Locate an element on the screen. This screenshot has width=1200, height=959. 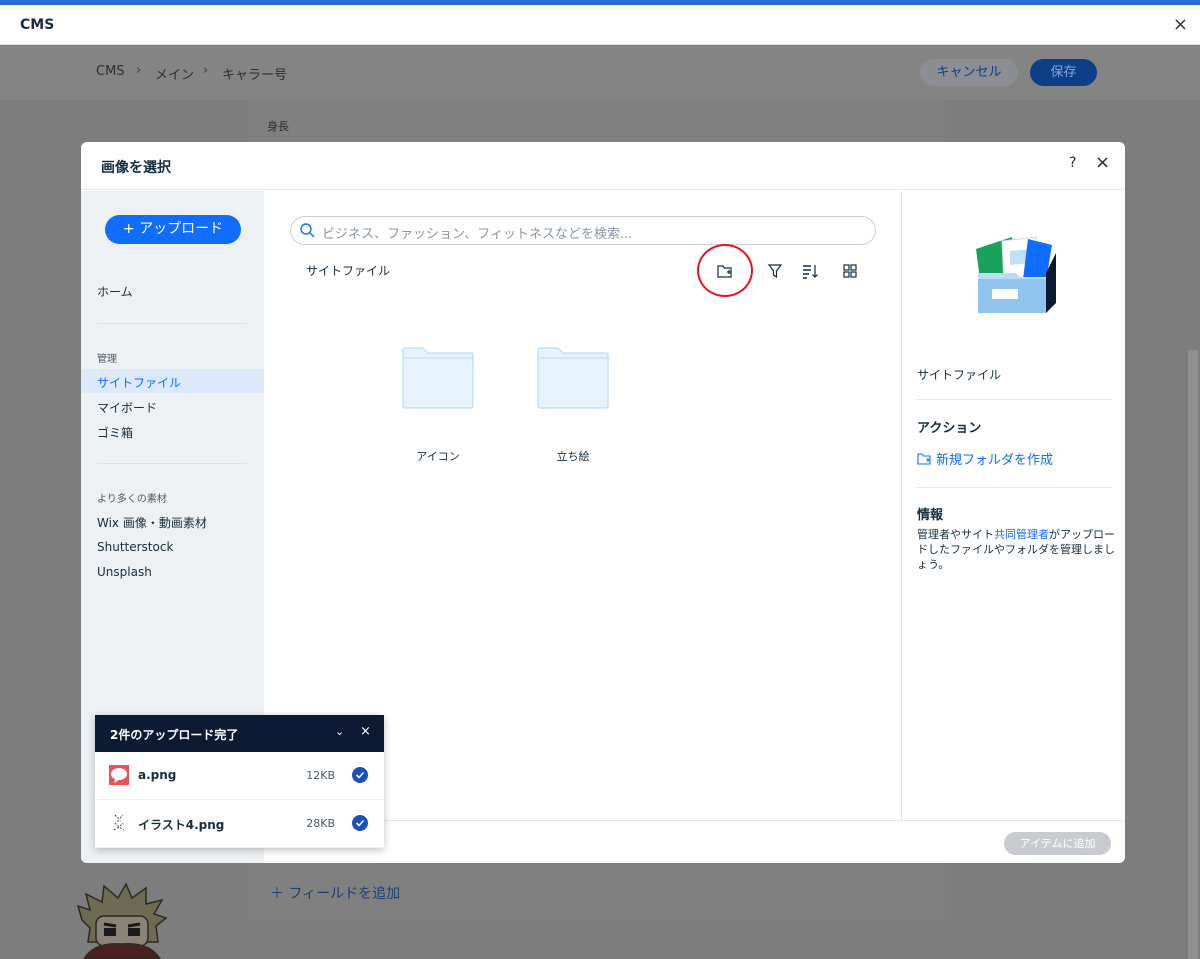
file-name: a.png is located at coordinates (157, 775).